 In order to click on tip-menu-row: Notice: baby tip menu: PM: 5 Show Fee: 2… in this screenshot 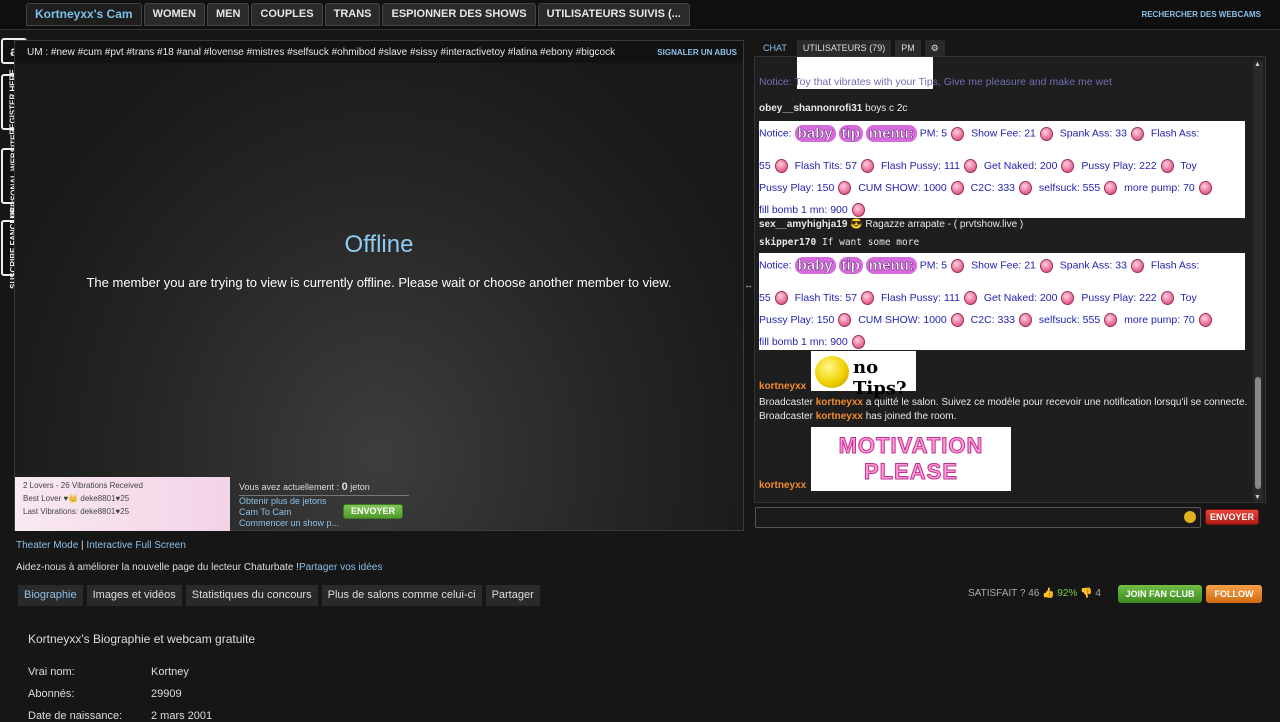, I will do `click(979, 134)`.